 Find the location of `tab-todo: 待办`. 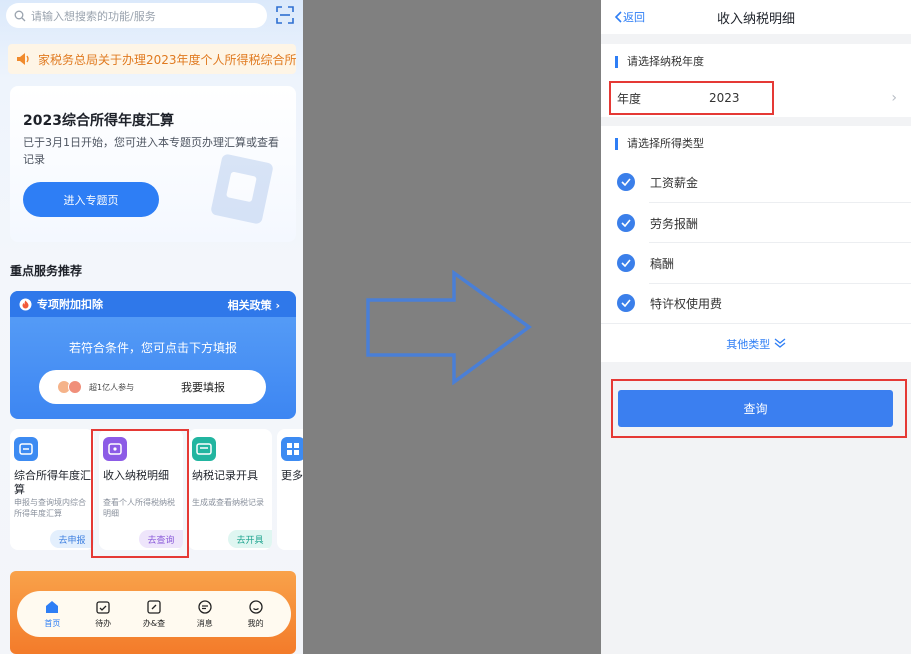

tab-todo: 待办 is located at coordinates (103, 614).